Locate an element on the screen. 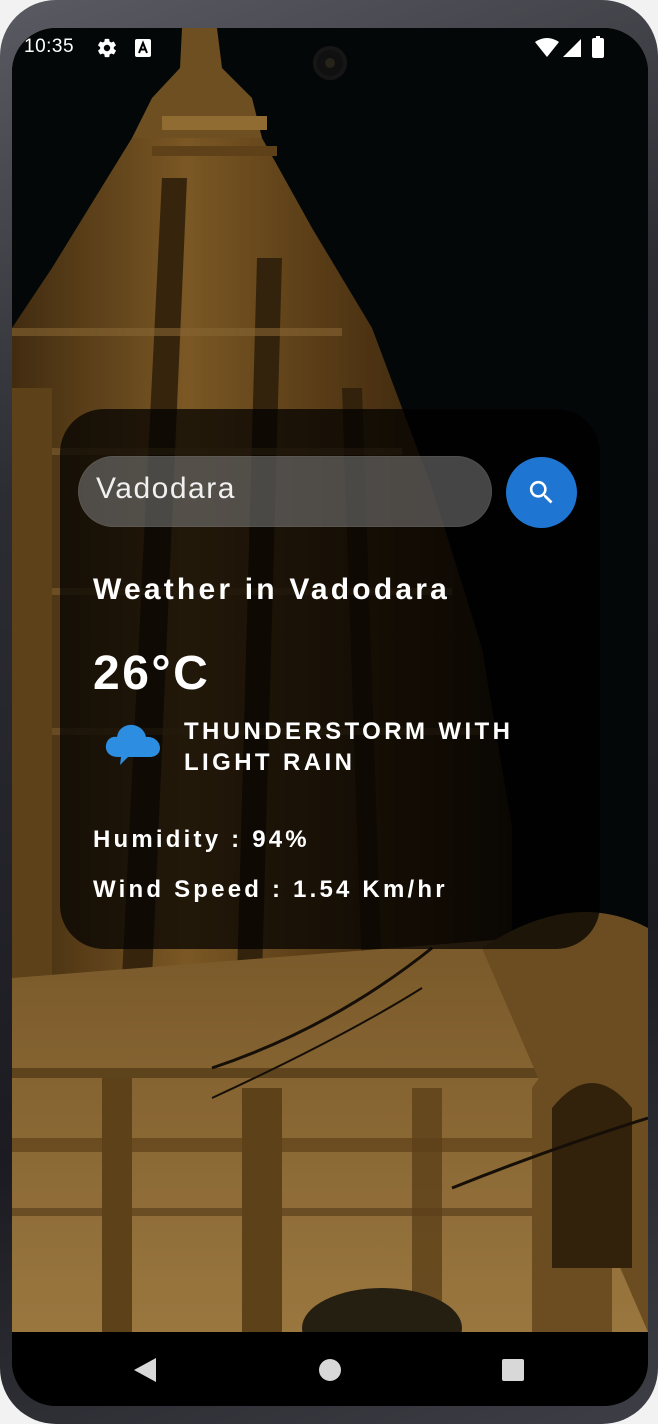  search-button is located at coordinates (541, 492).